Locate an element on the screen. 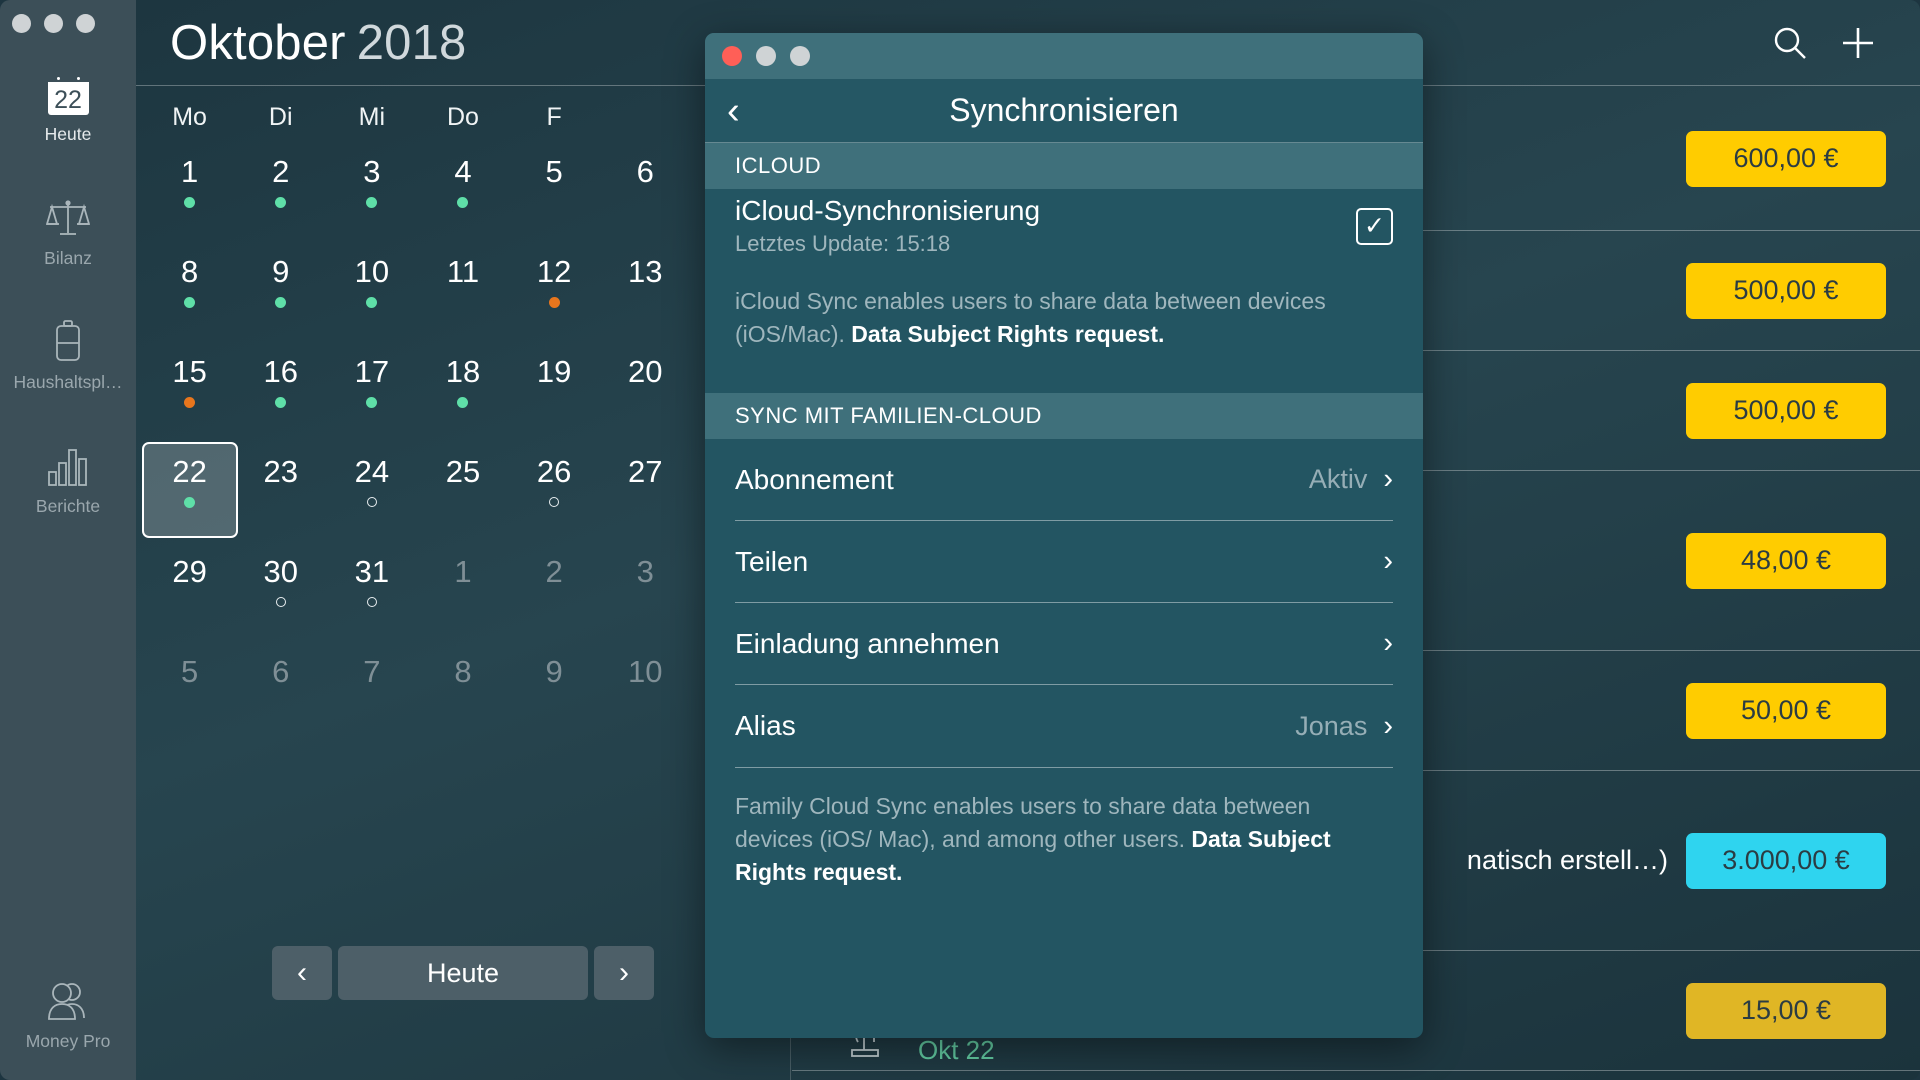 The width and height of the screenshot is (1920, 1080). calendar-day-cell: 13 is located at coordinates (645, 290).